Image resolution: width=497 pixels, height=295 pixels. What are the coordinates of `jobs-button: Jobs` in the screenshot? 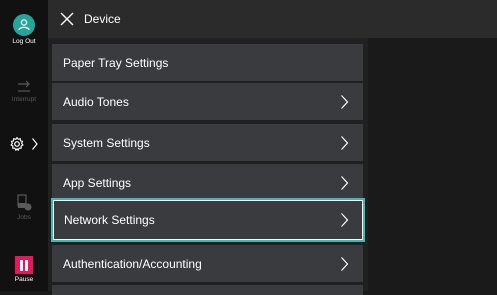 It's located at (24, 207).